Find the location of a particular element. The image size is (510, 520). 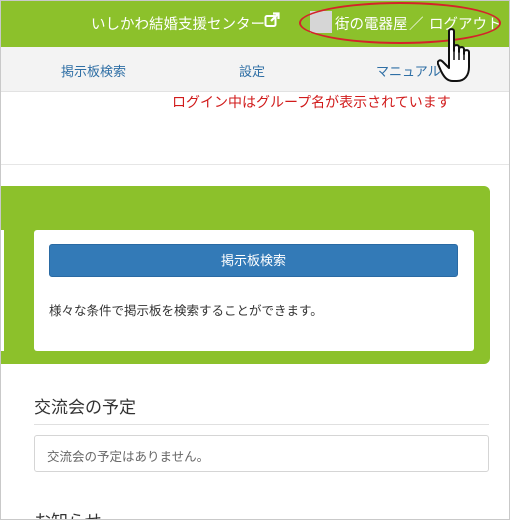

news-section-title: お知らせ is located at coordinates (68, 513).